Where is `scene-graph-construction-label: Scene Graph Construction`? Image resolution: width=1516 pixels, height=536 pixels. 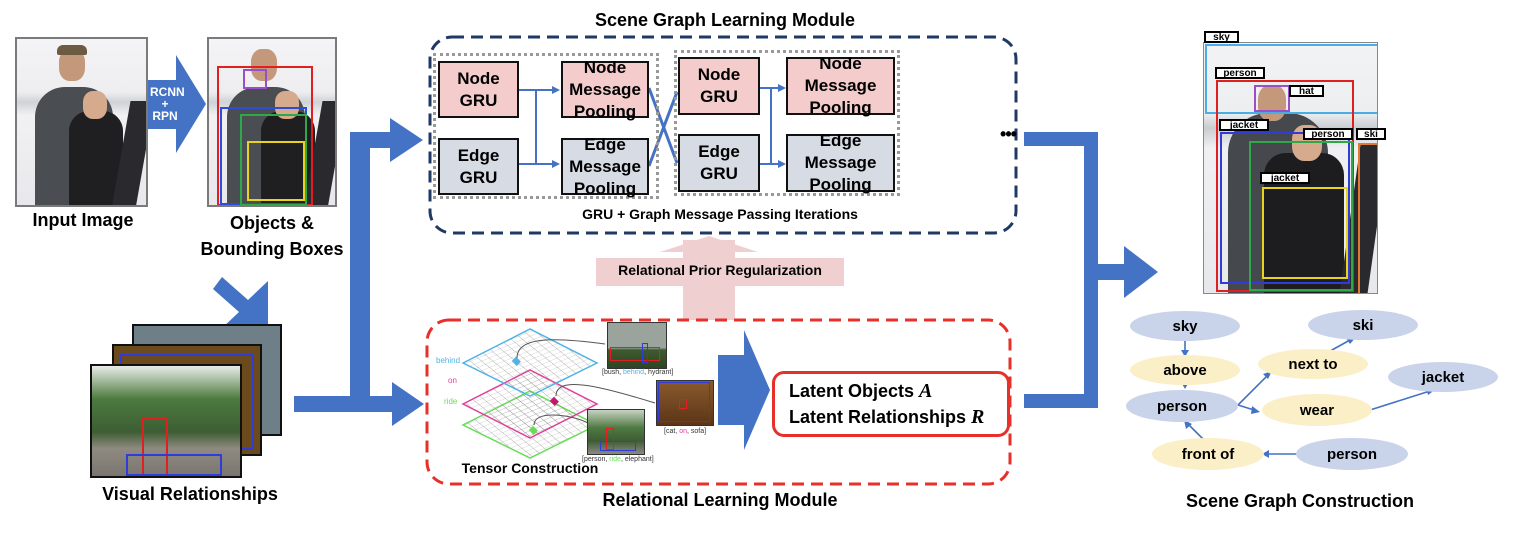
scene-graph-construction-label: Scene Graph Construction is located at coordinates (1300, 501).